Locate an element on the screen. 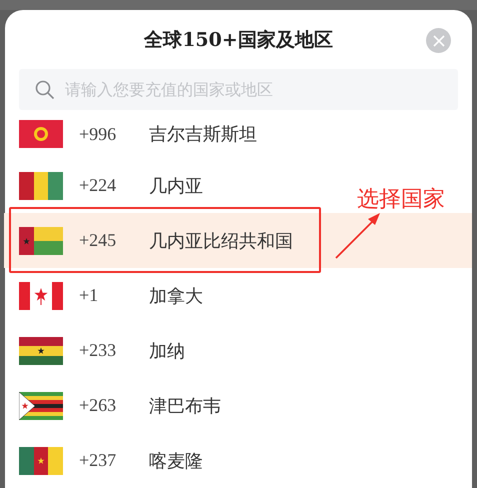  country-row: +1 加拿大 is located at coordinates (108, 295).